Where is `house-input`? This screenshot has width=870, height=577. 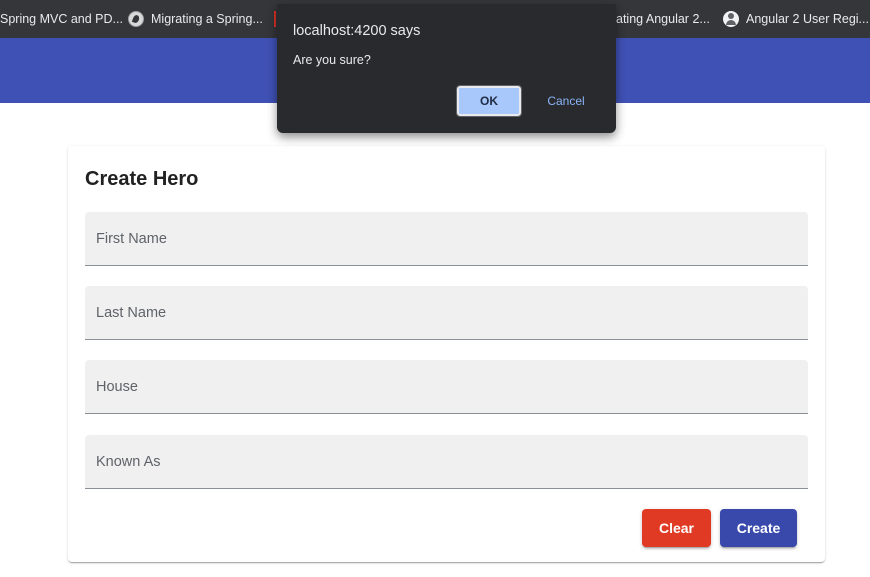 house-input is located at coordinates (446, 386).